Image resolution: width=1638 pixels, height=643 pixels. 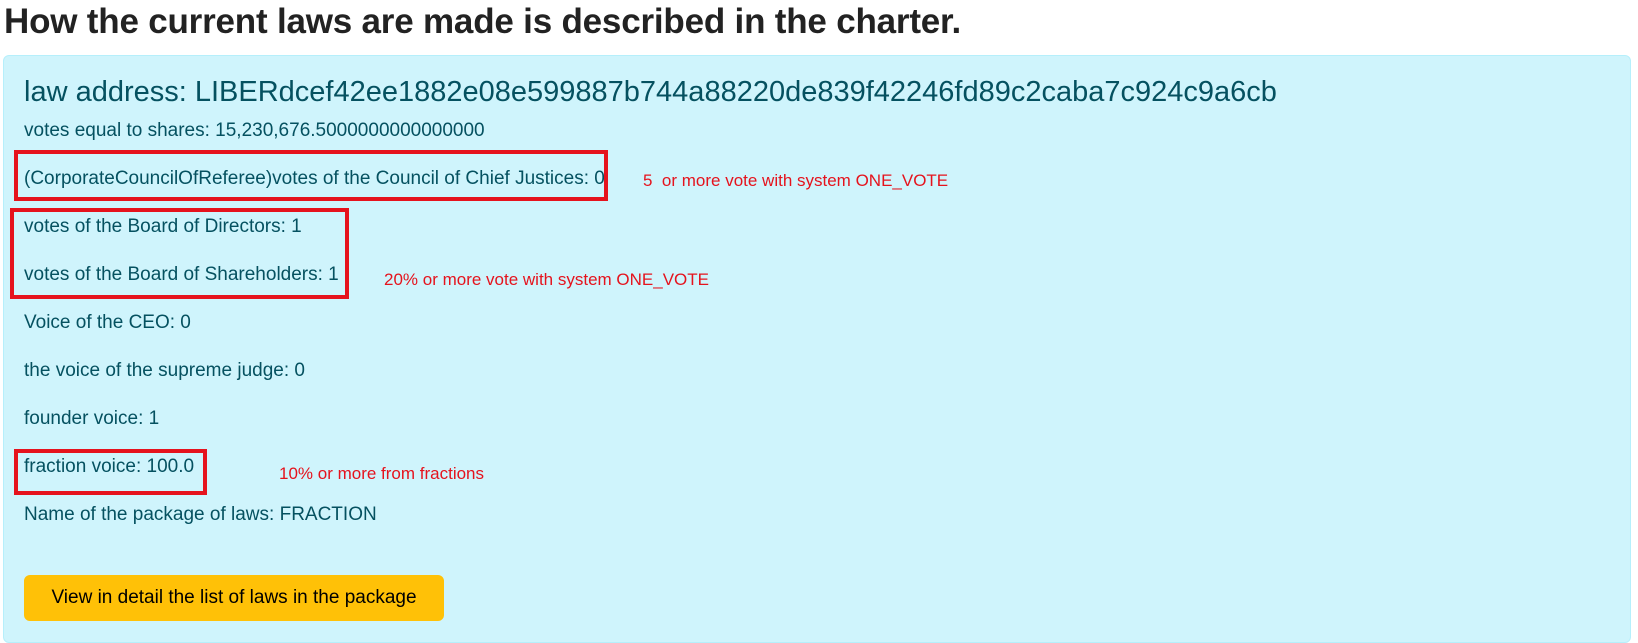 I want to click on fraction-annotation-note: 10% or more from fractions, so click(x=382, y=473).